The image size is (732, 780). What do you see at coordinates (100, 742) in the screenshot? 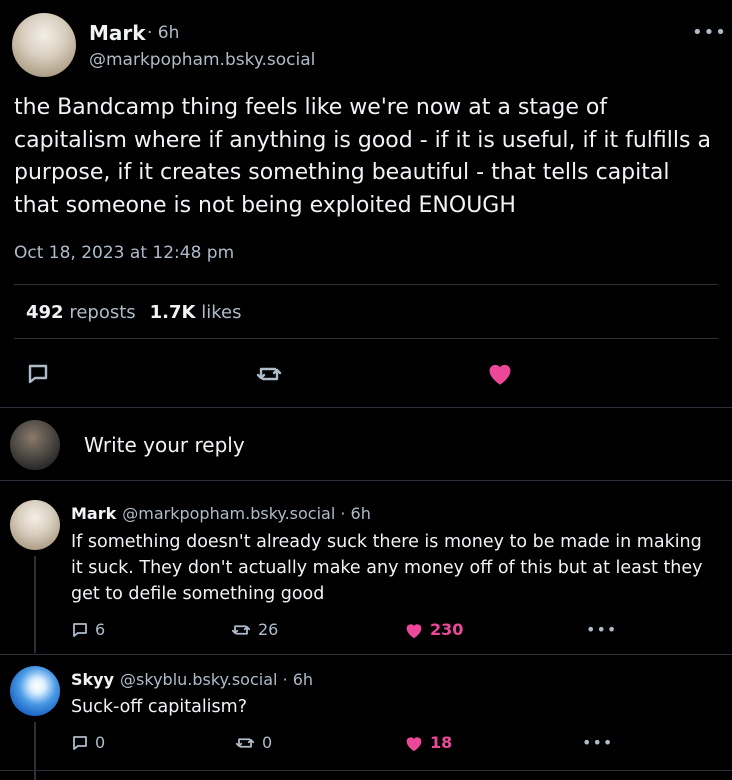
I see `reply-count: 0` at bounding box center [100, 742].